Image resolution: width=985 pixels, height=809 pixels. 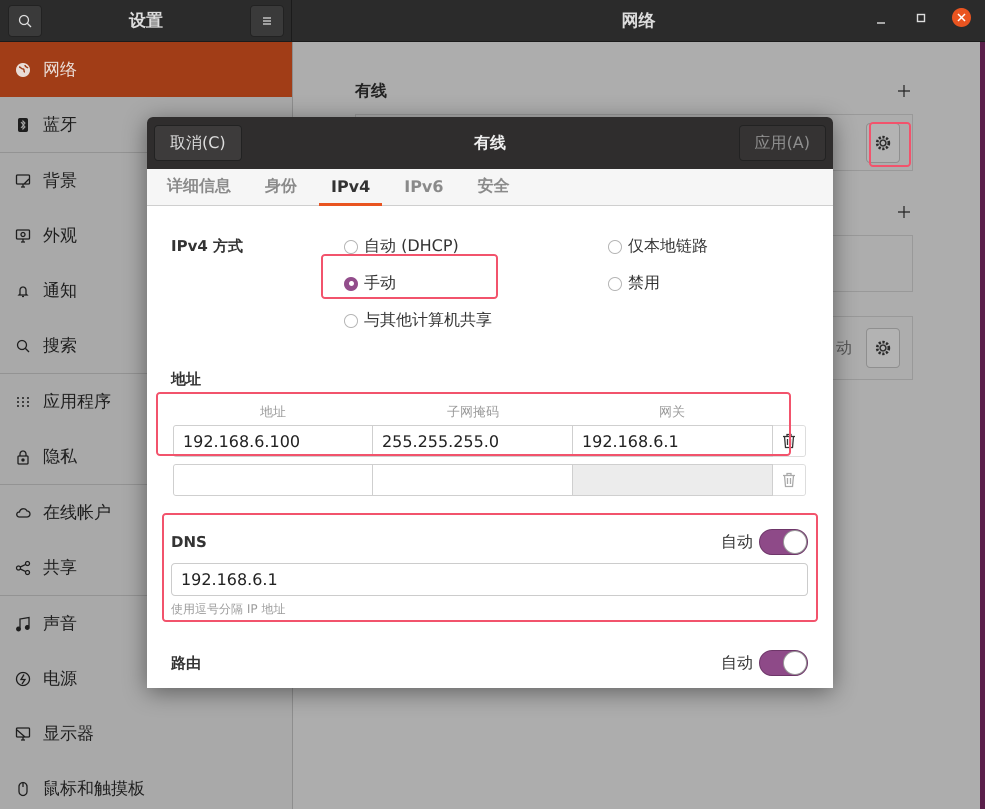 I want to click on column-header: 子网掩码, so click(x=473, y=412).